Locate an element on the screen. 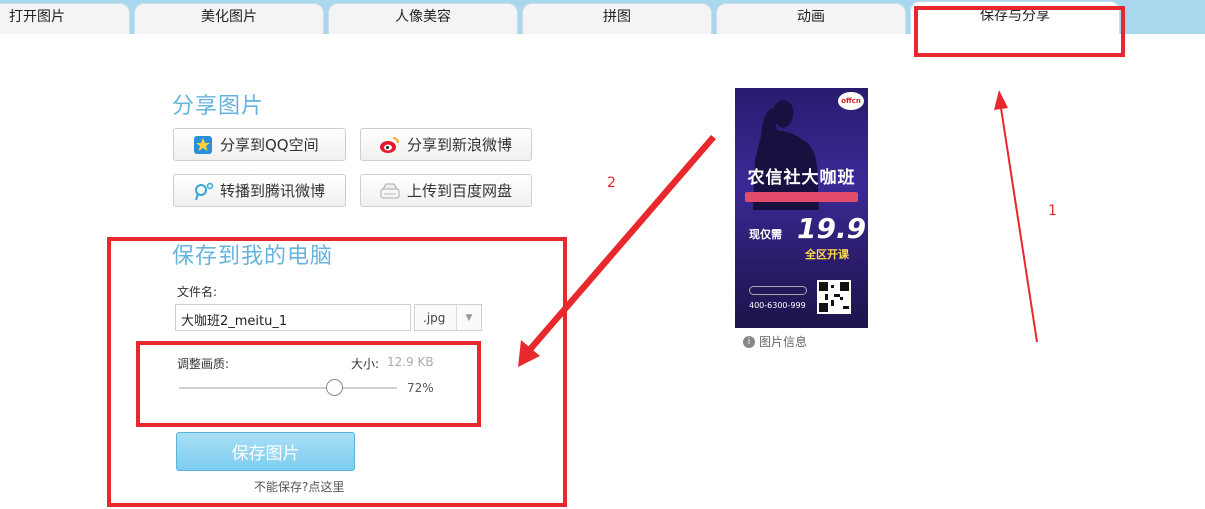 Image resolution: width=1205 pixels, height=509 pixels. annotation-number-1: 1 is located at coordinates (1052, 211).